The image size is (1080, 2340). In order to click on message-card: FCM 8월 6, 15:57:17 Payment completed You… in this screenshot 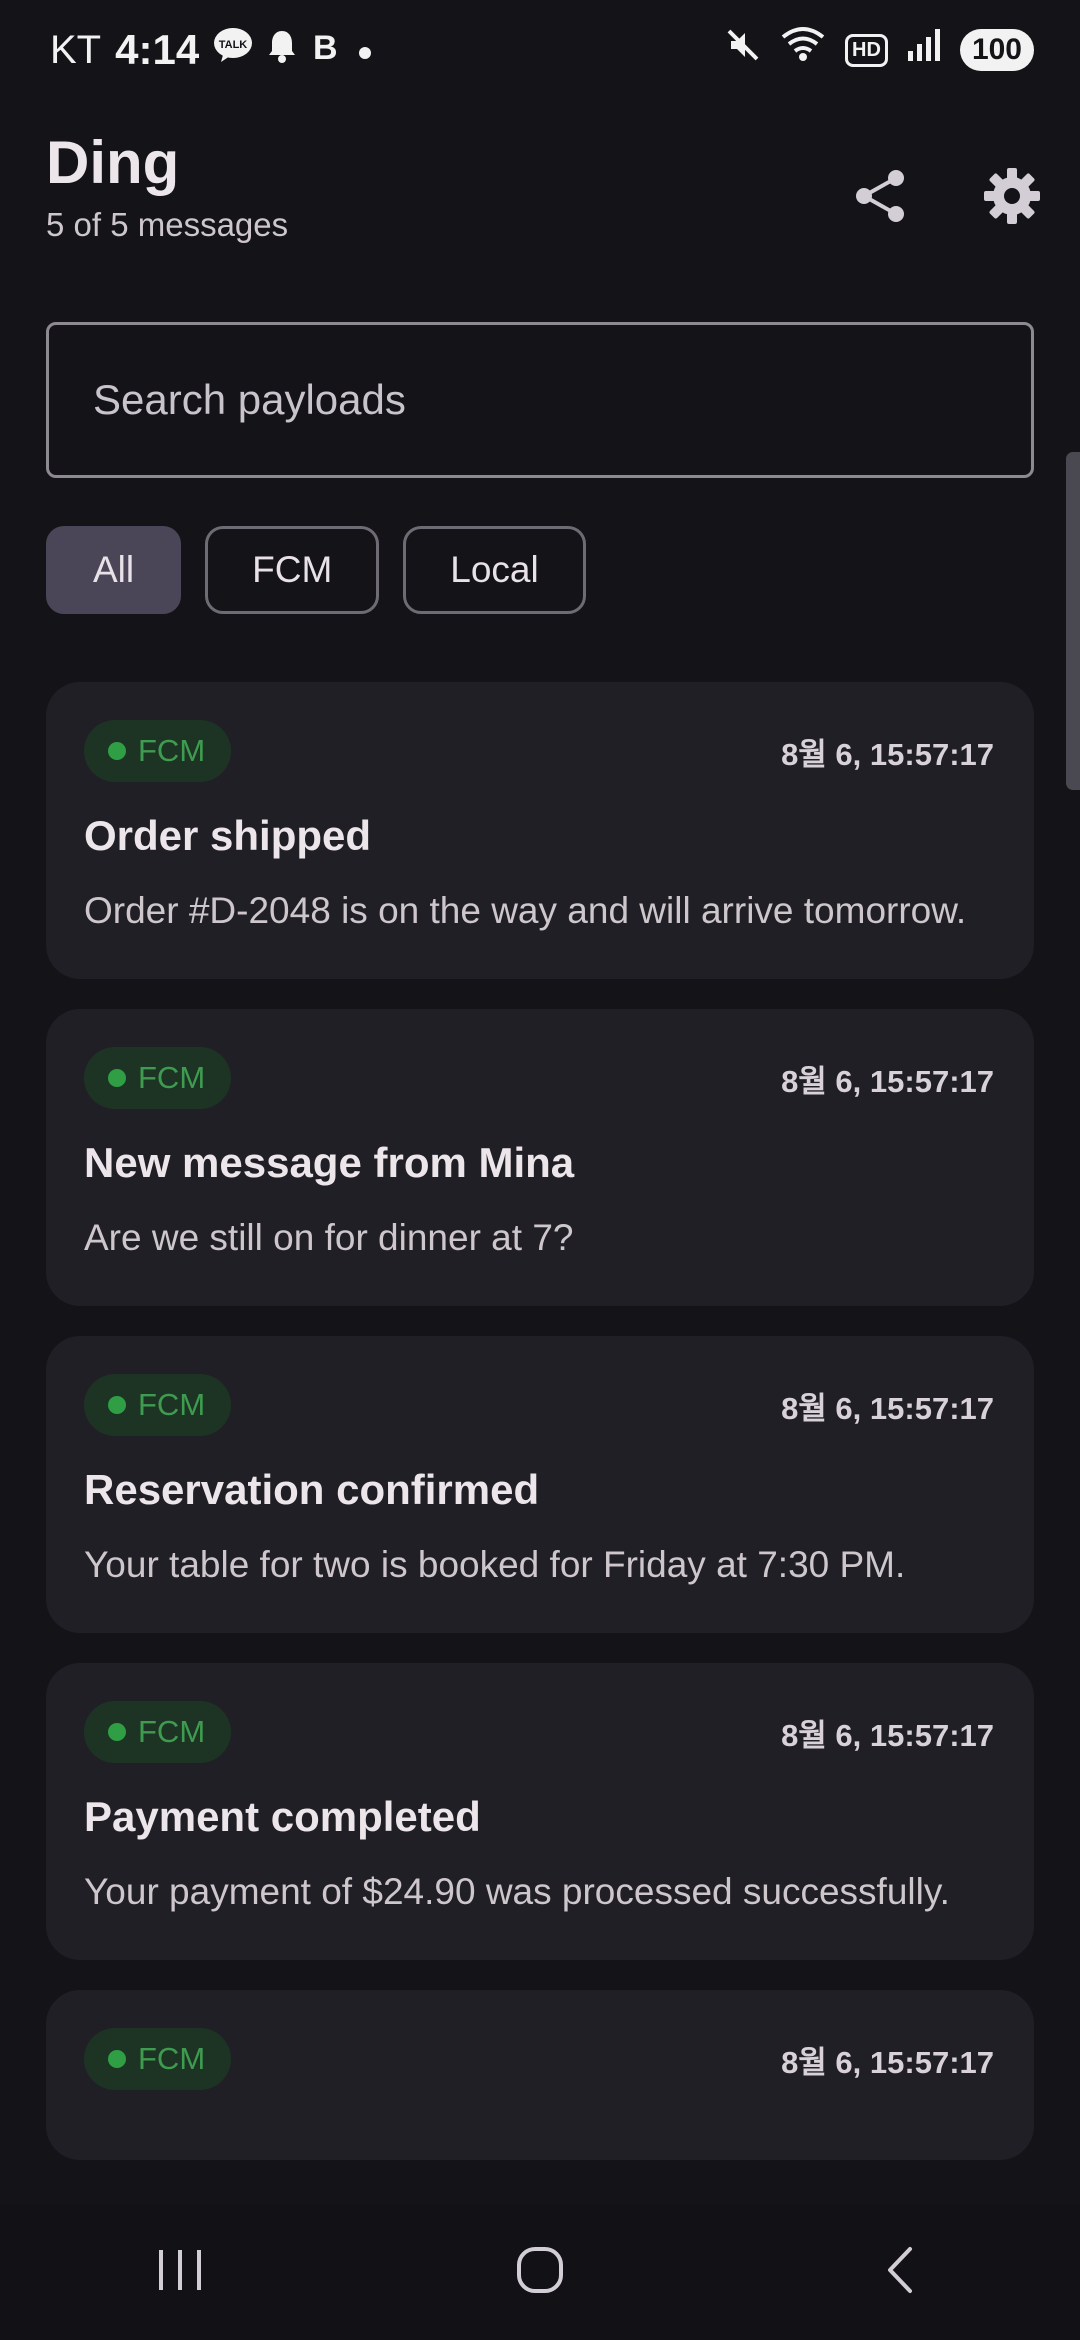, I will do `click(540, 1811)`.